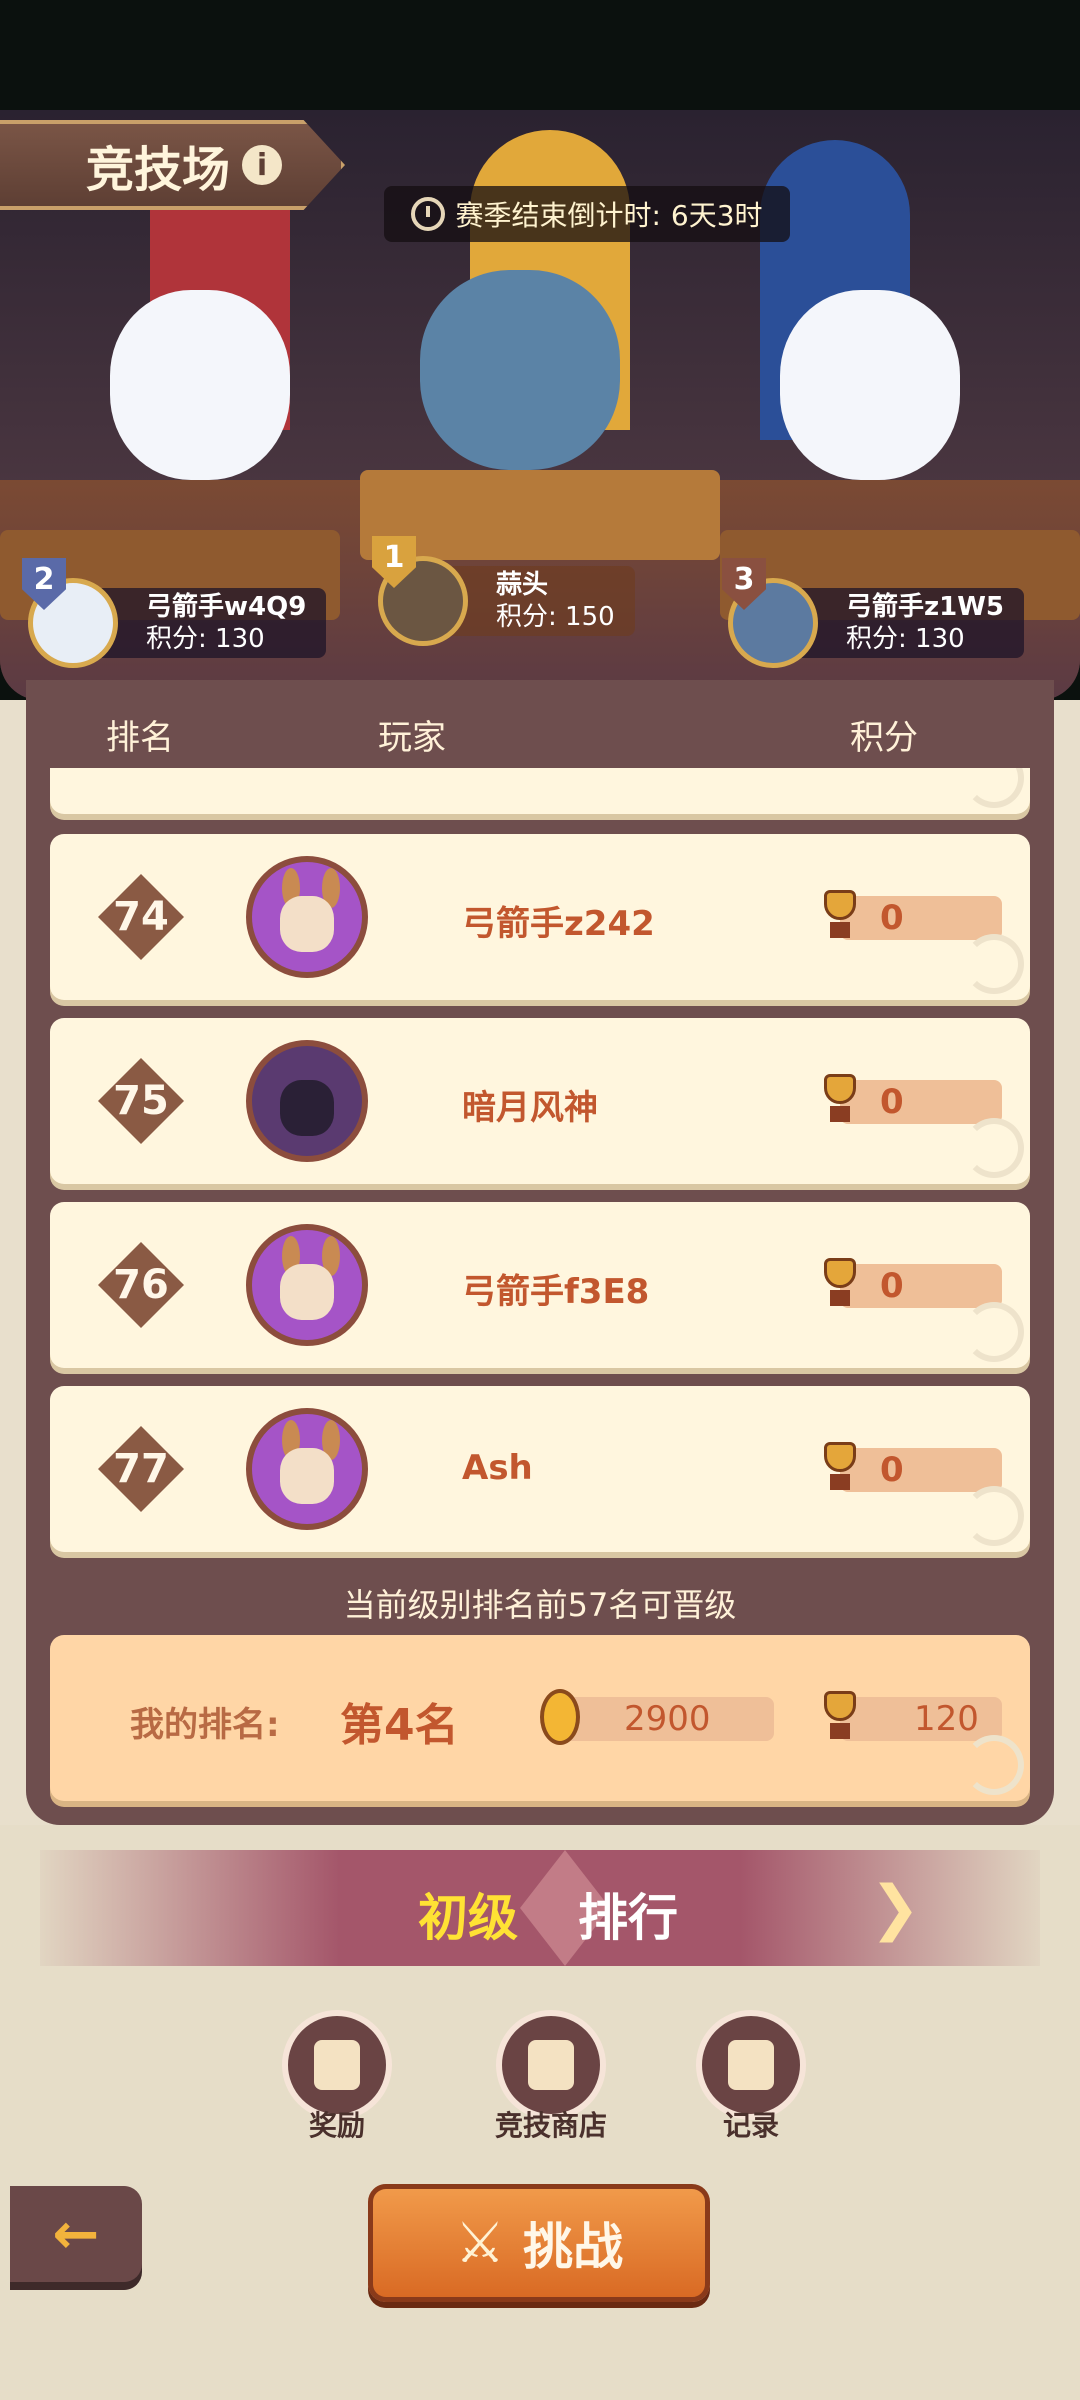 Image resolution: width=1080 pixels, height=2400 pixels. I want to click on column-score: 积分, so click(884, 738).